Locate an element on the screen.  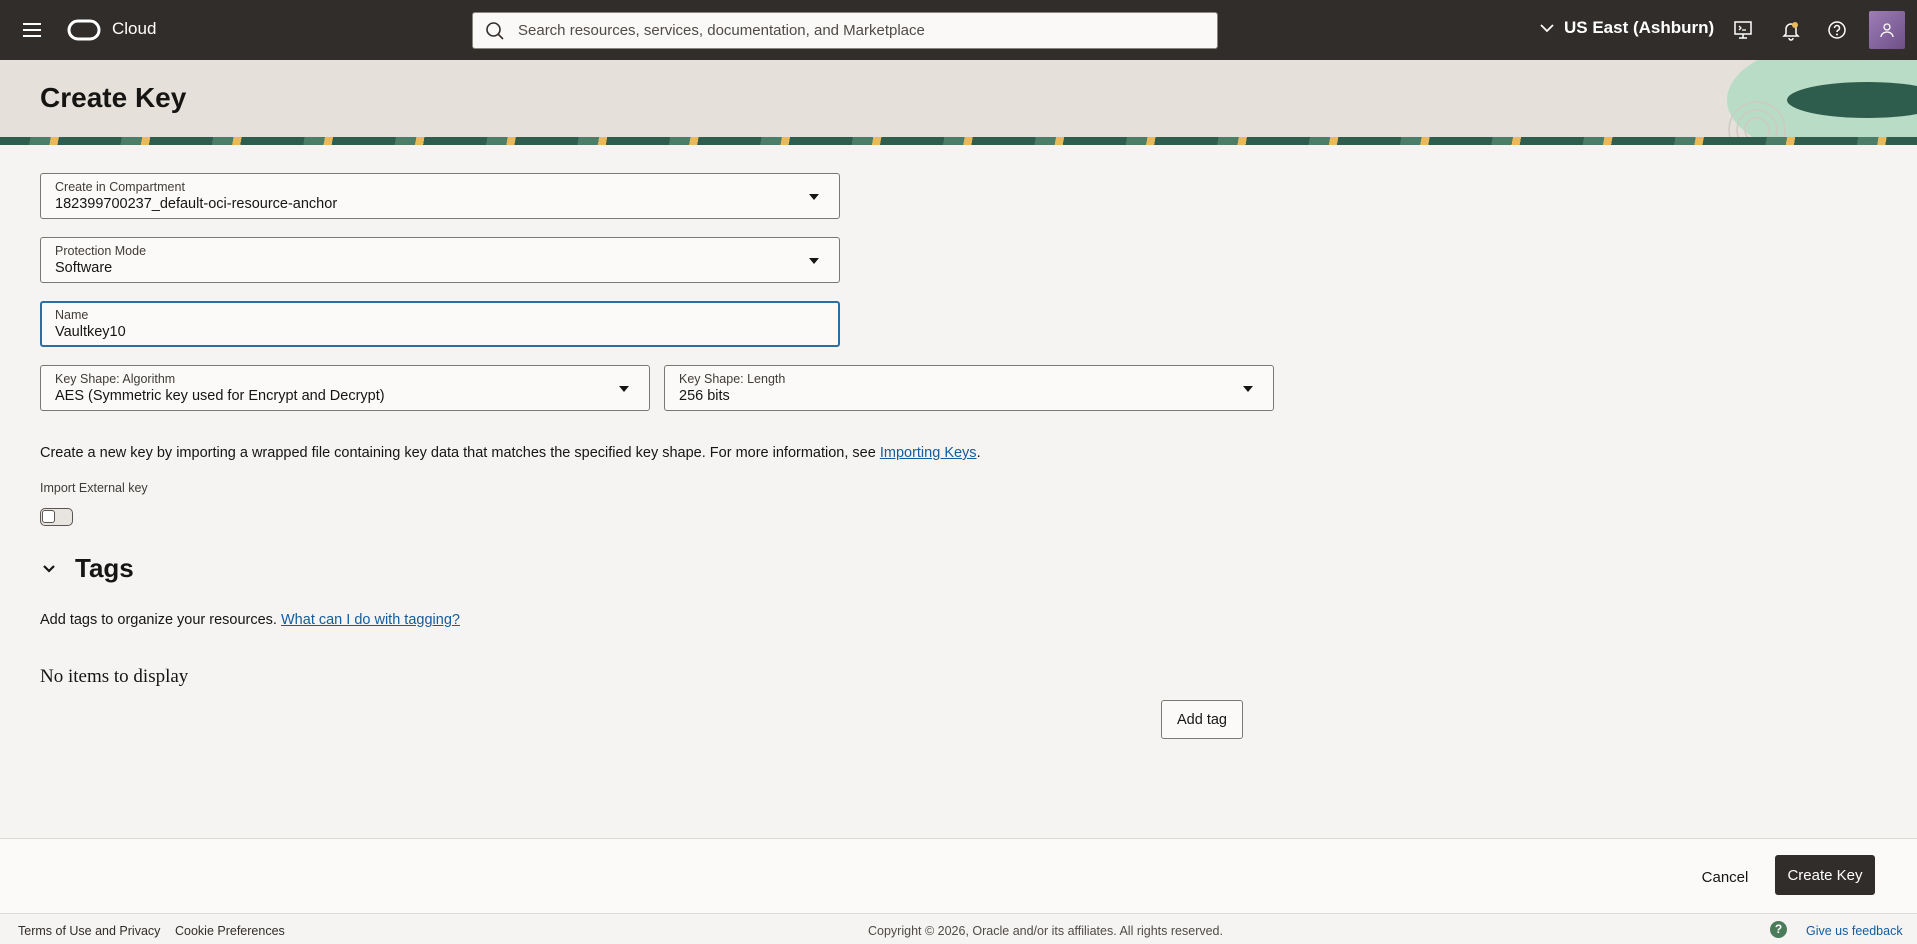
create-key-button: Create Key is located at coordinates (1825, 875).